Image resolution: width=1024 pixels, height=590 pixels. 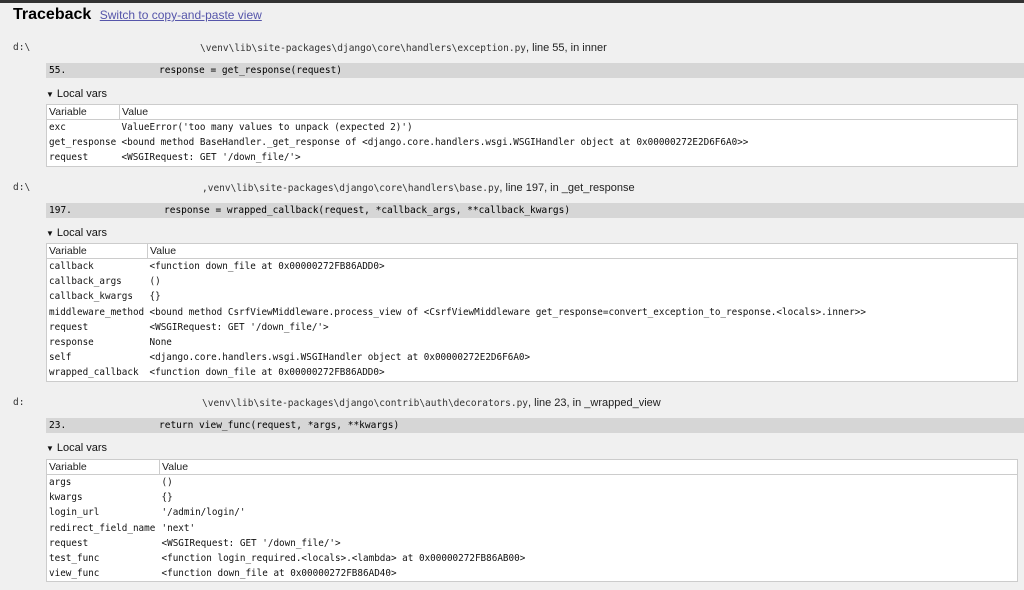 I want to click on var-value: '/admin/login/', so click(x=203, y=513).